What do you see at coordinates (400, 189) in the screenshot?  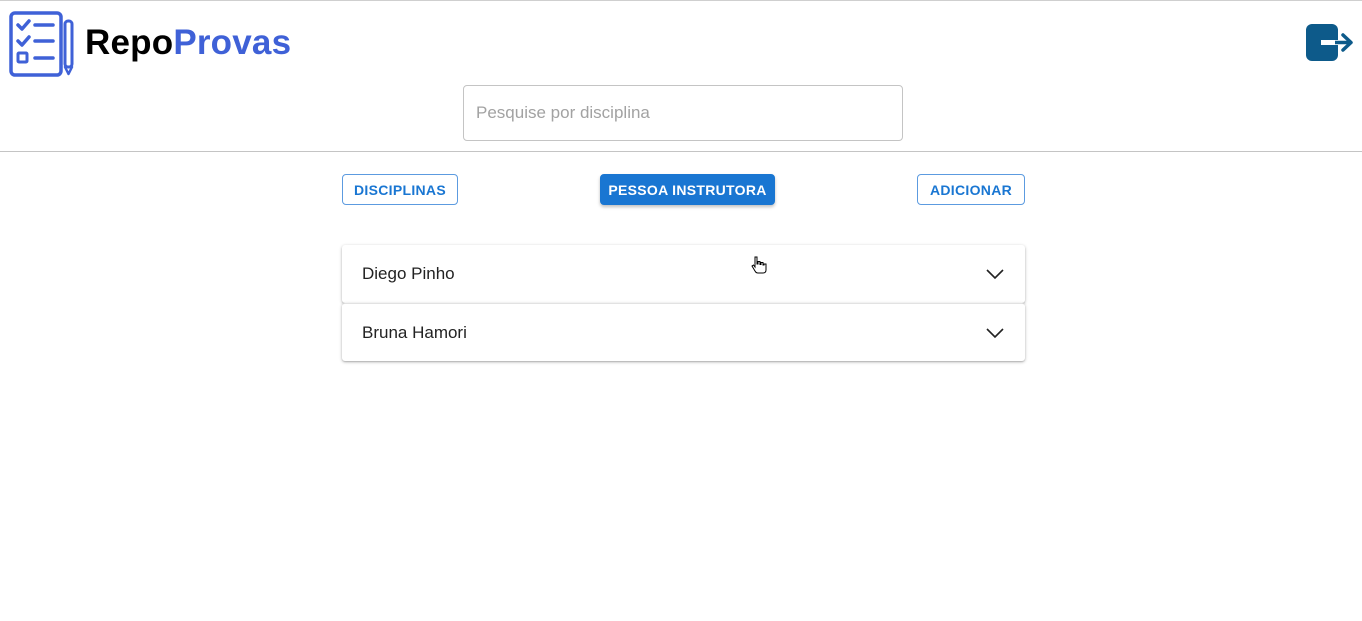 I see `disciplinas-button: DISCIPLINAS` at bounding box center [400, 189].